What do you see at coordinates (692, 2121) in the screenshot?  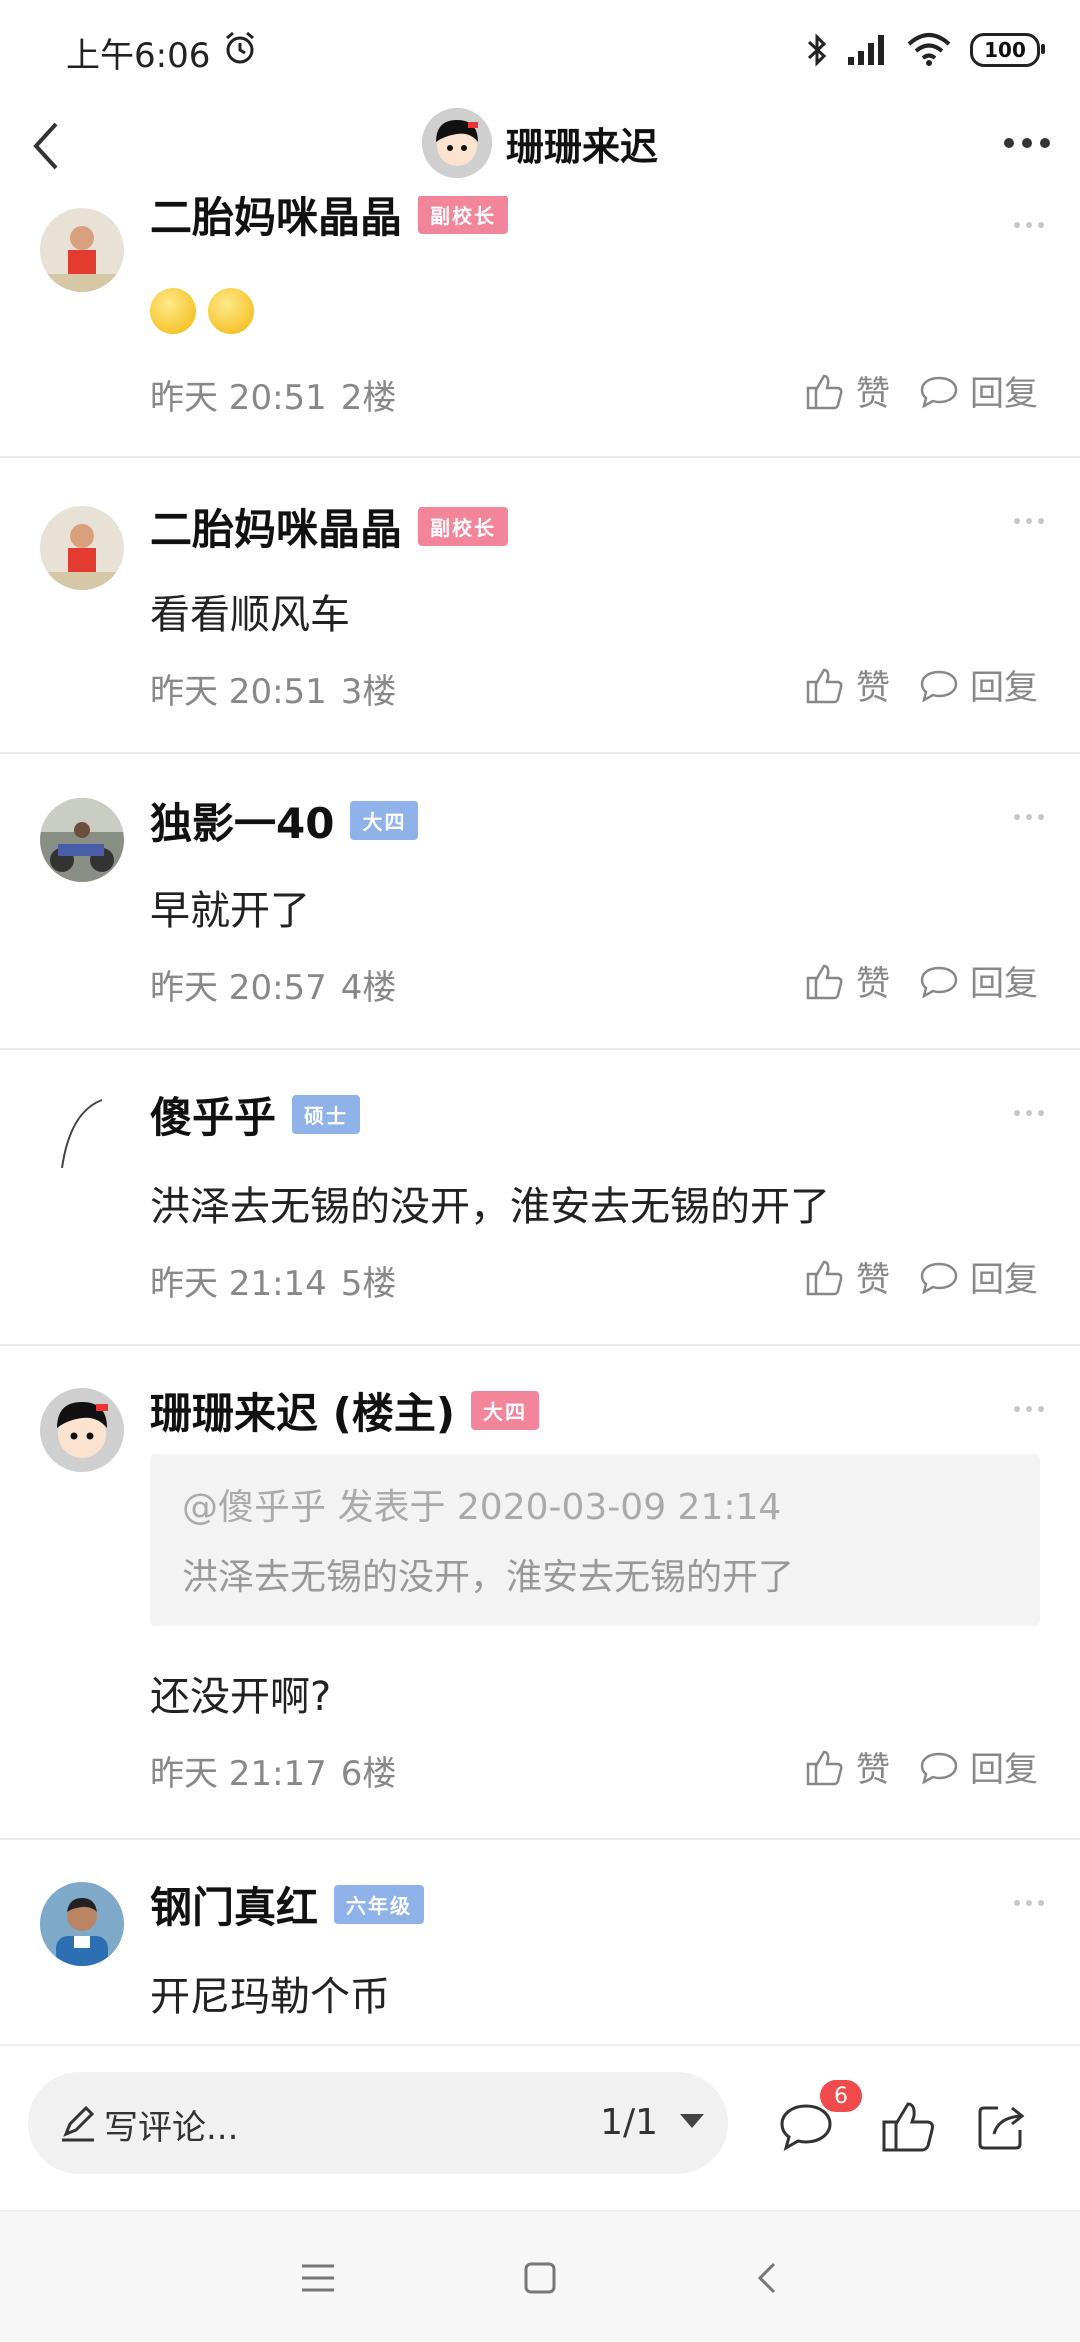 I see `chevron-down-icon` at bounding box center [692, 2121].